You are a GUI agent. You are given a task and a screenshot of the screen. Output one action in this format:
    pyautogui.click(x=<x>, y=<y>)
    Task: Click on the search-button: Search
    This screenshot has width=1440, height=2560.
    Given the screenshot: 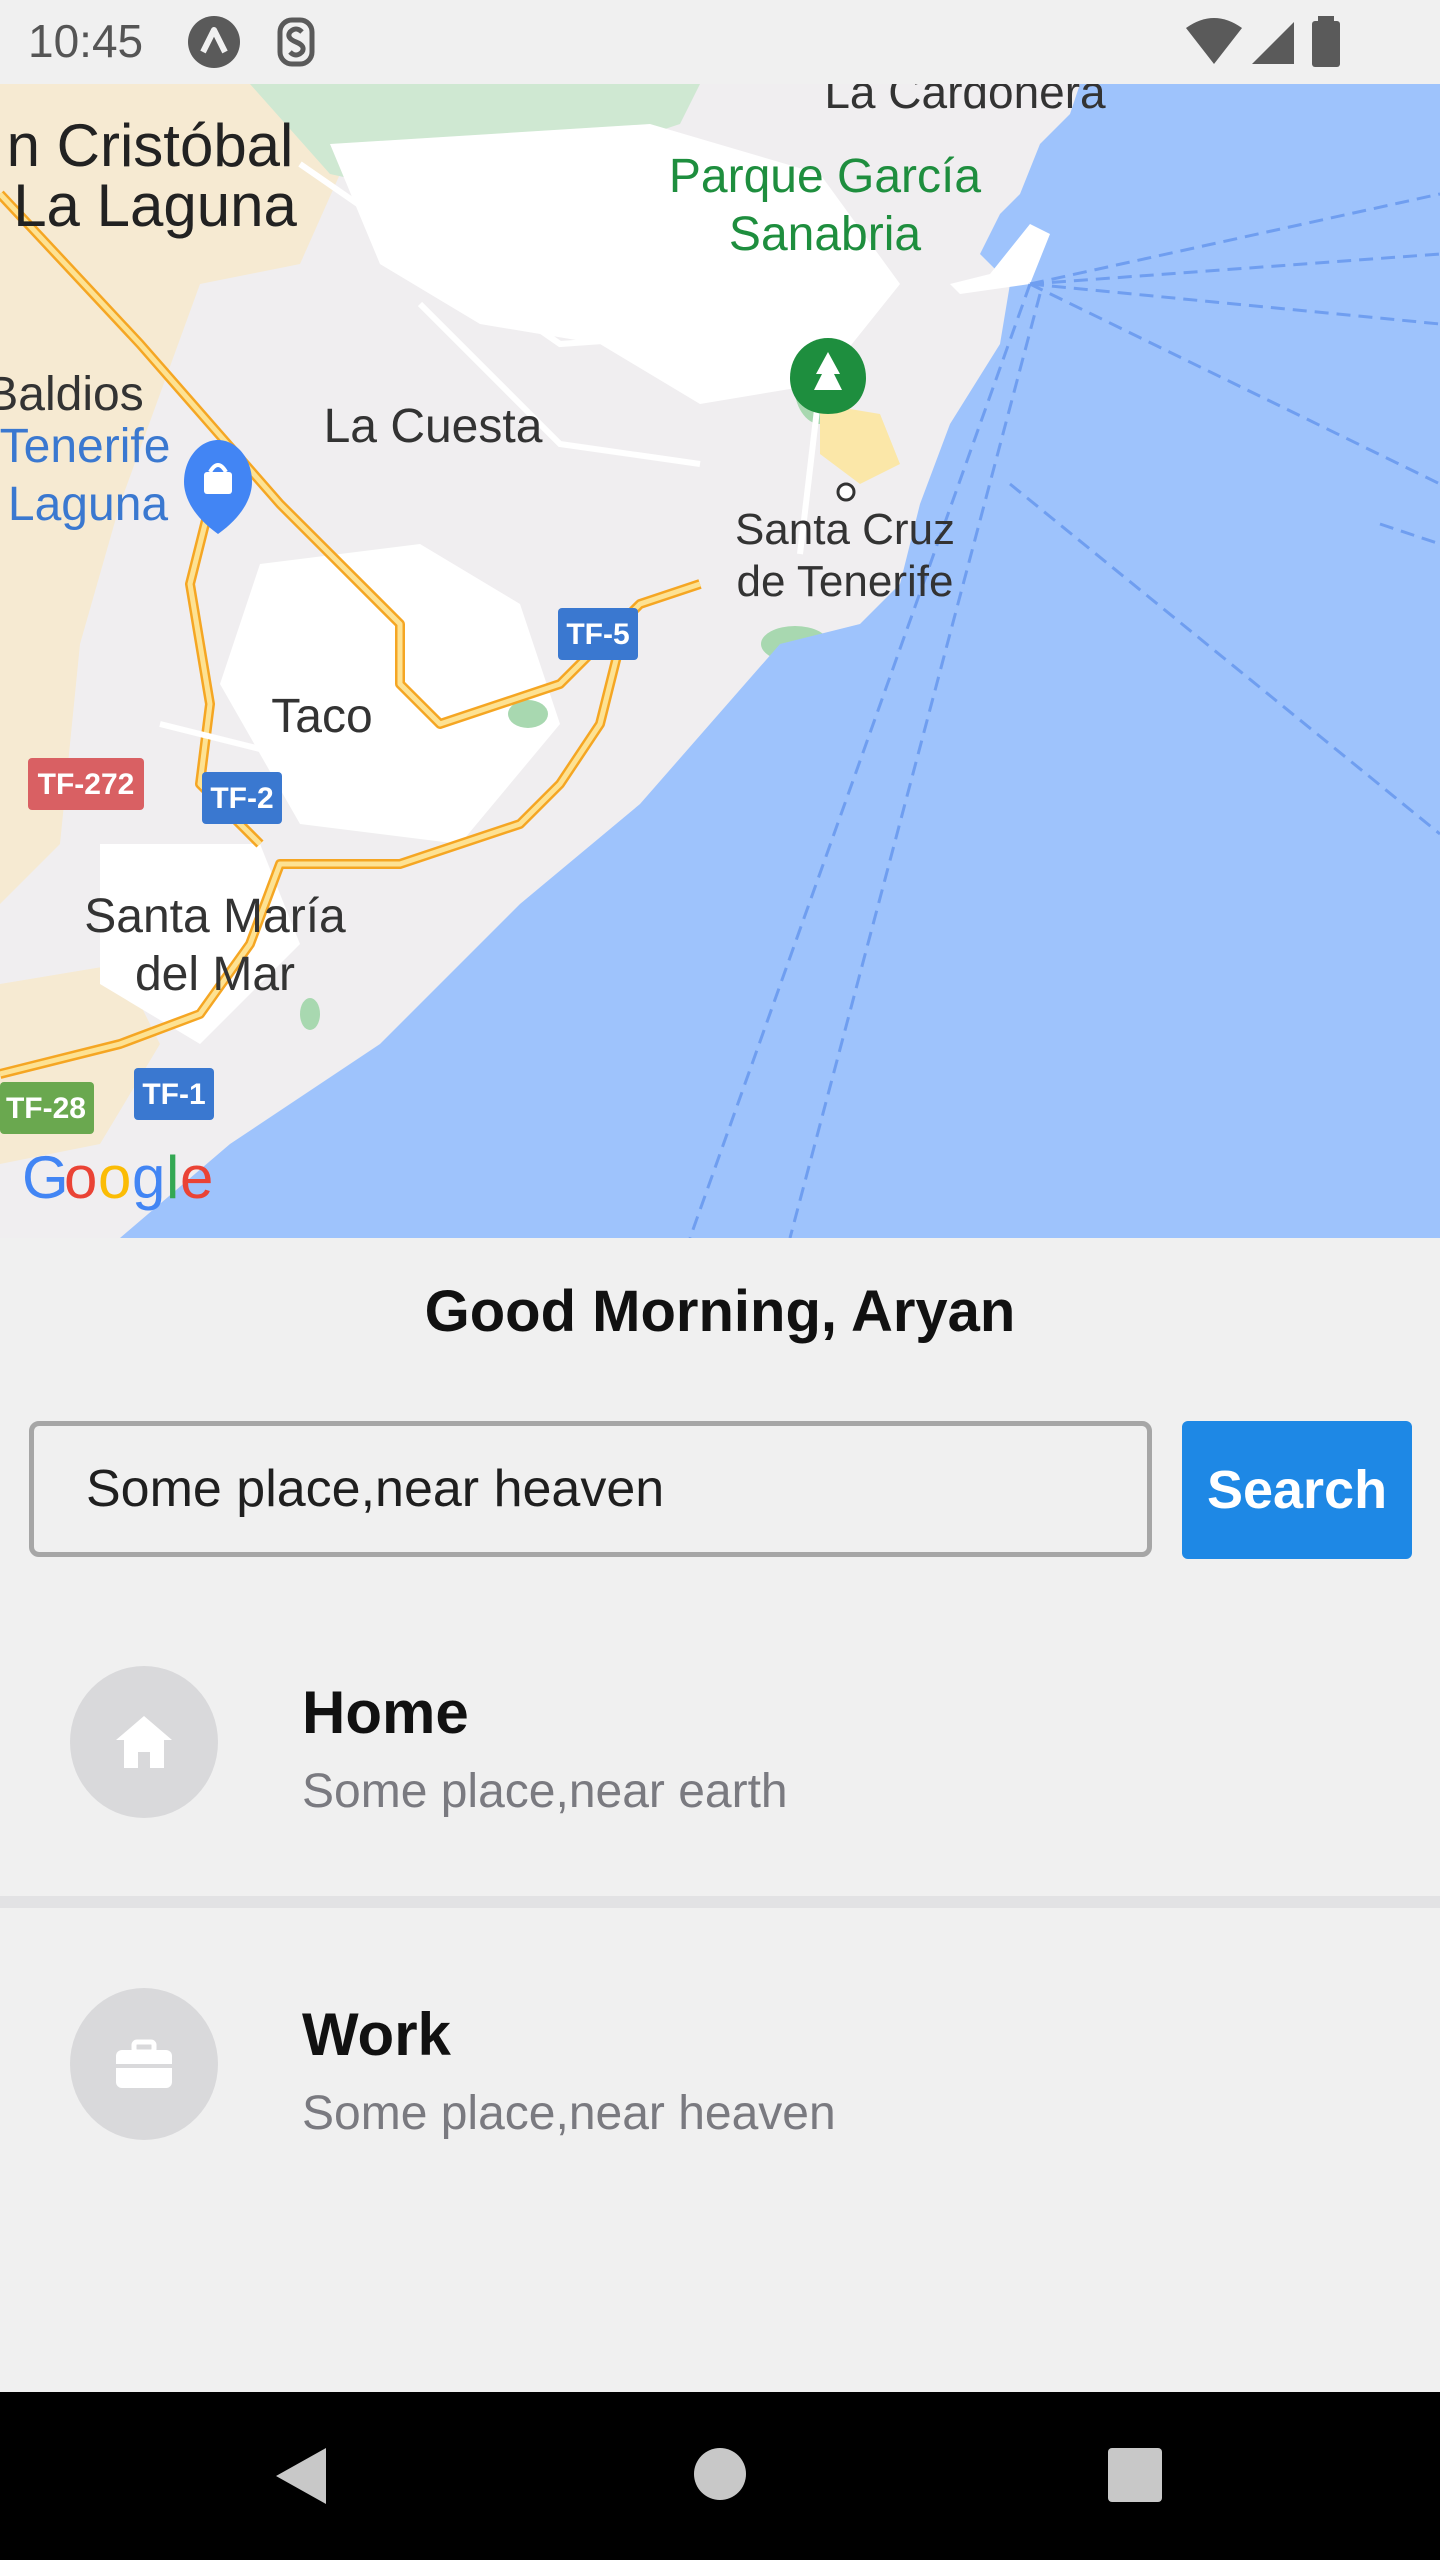 What is the action you would take?
    pyautogui.click(x=1297, y=1490)
    